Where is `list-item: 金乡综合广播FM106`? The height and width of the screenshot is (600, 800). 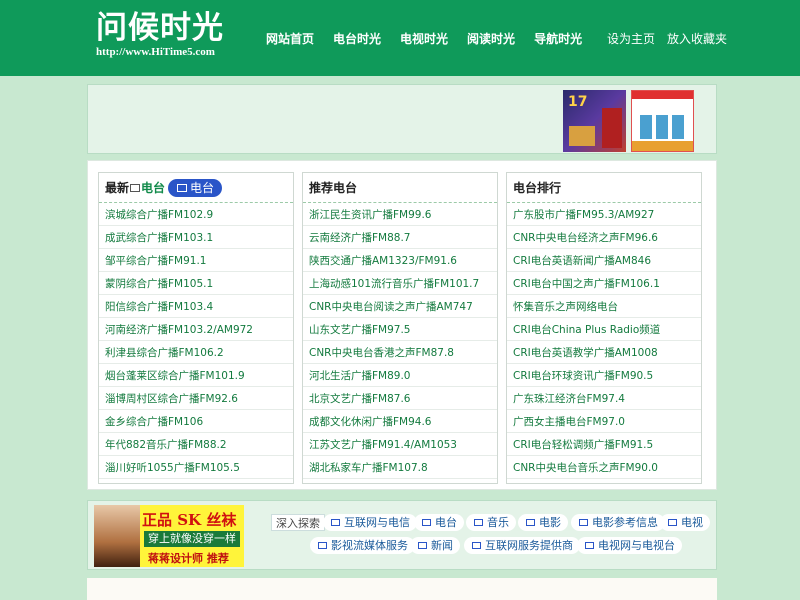
list-item: 金乡综合广播FM106 is located at coordinates (196, 421).